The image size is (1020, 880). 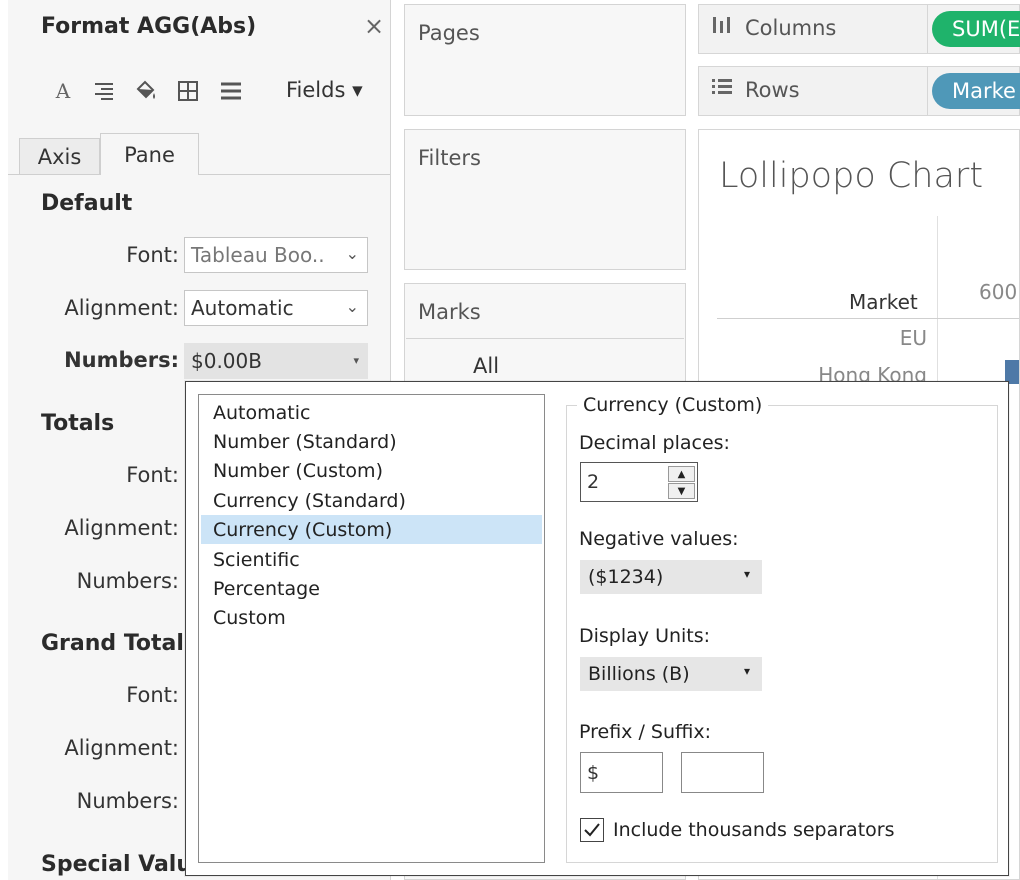 What do you see at coordinates (121, 360) in the screenshot?
I see `default-numbers-label: Numbers:` at bounding box center [121, 360].